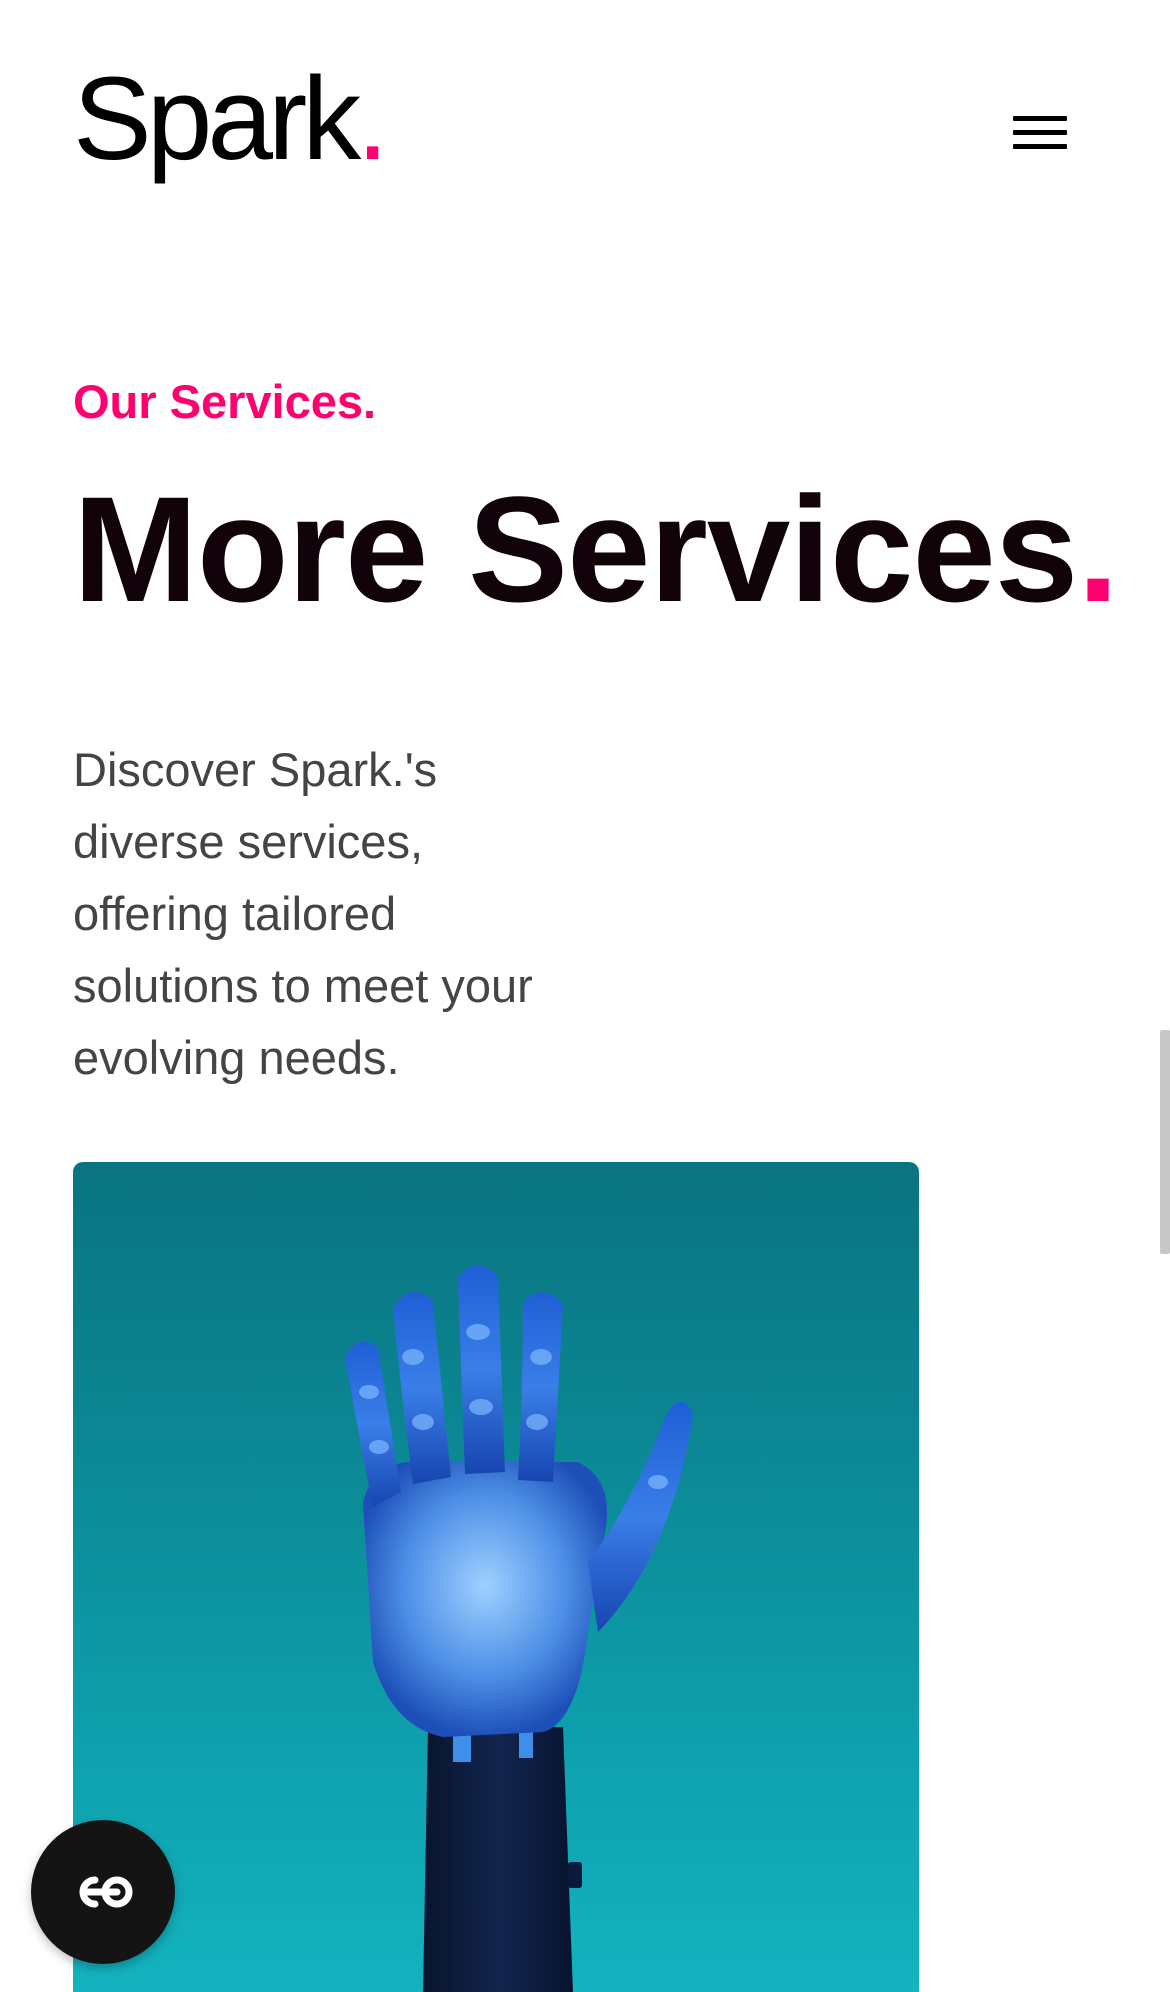 This screenshot has width=1170, height=1992. I want to click on spark-logo: Spark., so click(231, 119).